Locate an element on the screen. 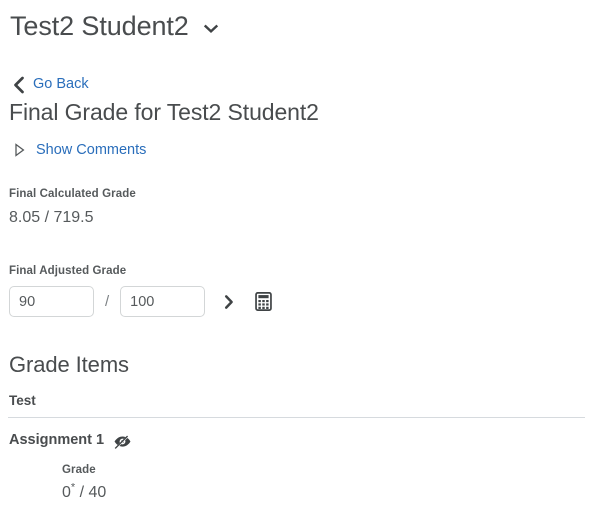  grade-category-name: Test is located at coordinates (22, 400).